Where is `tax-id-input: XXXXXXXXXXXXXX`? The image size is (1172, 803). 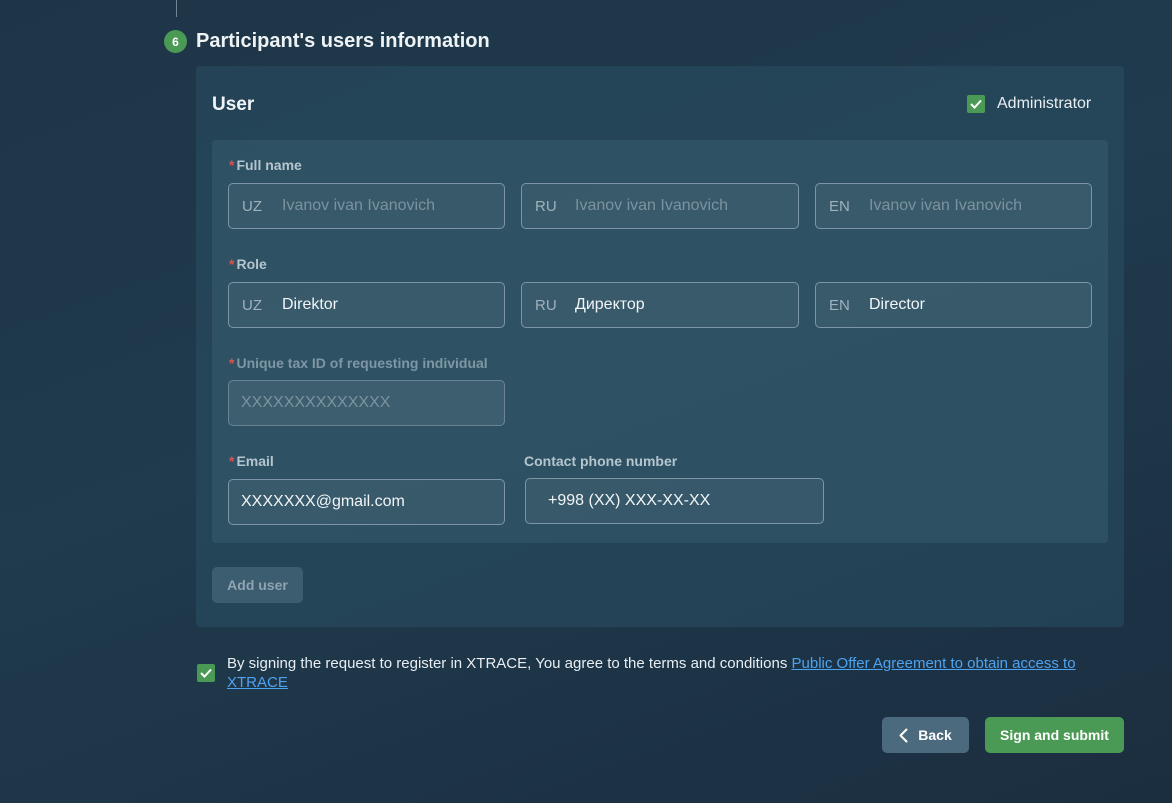 tax-id-input: XXXXXXXXXXXXXX is located at coordinates (366, 403).